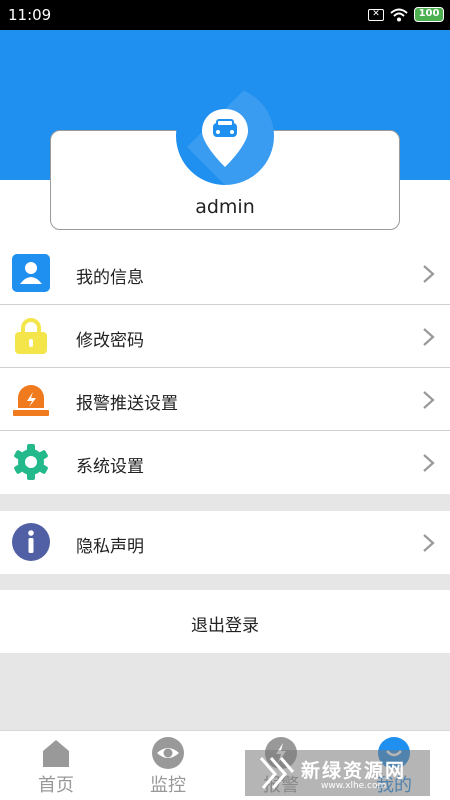  Describe the element at coordinates (277, 773) in the screenshot. I see `watermark-logo` at that location.